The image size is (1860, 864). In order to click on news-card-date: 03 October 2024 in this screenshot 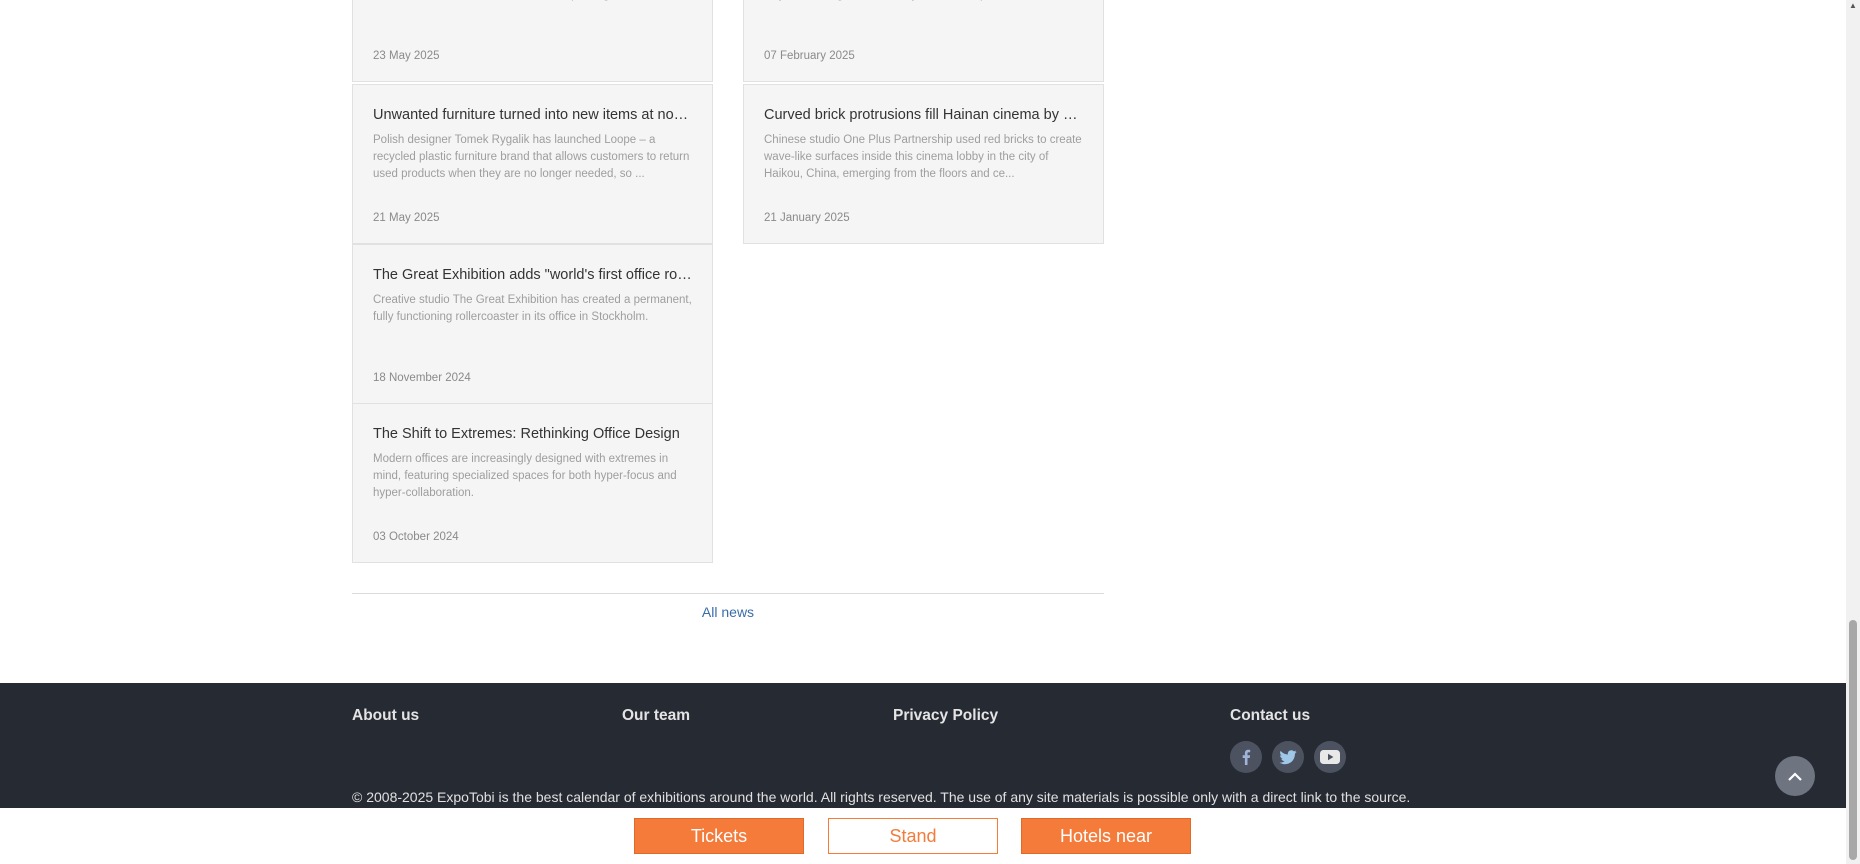, I will do `click(416, 537)`.